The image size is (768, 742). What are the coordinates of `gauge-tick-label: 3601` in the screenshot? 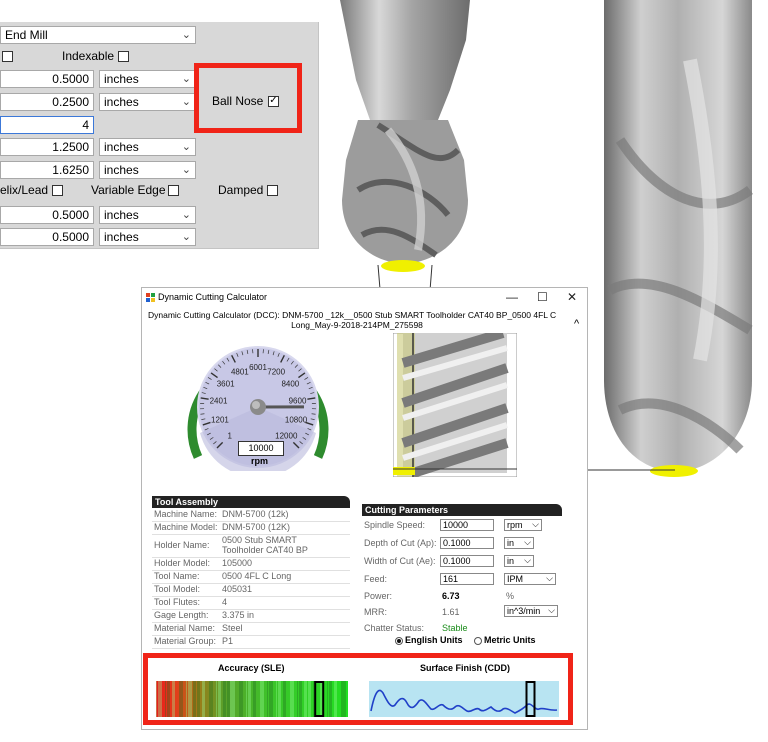 It's located at (226, 383).